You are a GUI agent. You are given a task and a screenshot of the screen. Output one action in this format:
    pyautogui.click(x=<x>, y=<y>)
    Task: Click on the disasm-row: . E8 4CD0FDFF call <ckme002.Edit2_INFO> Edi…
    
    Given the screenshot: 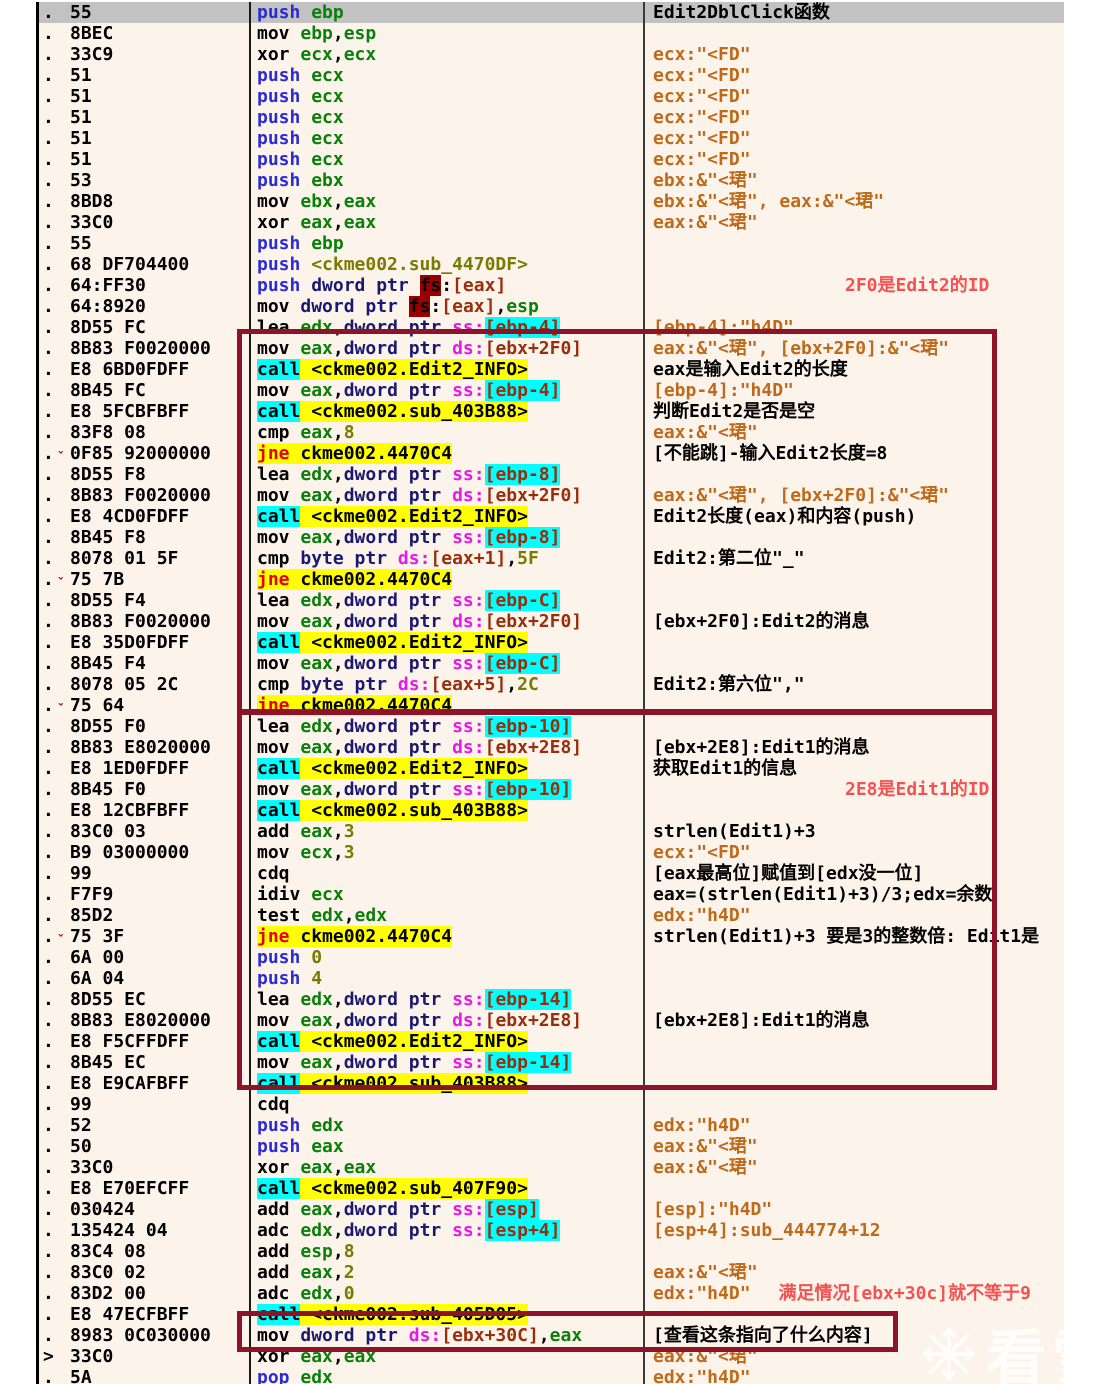 What is the action you would take?
    pyautogui.click(x=550, y=516)
    